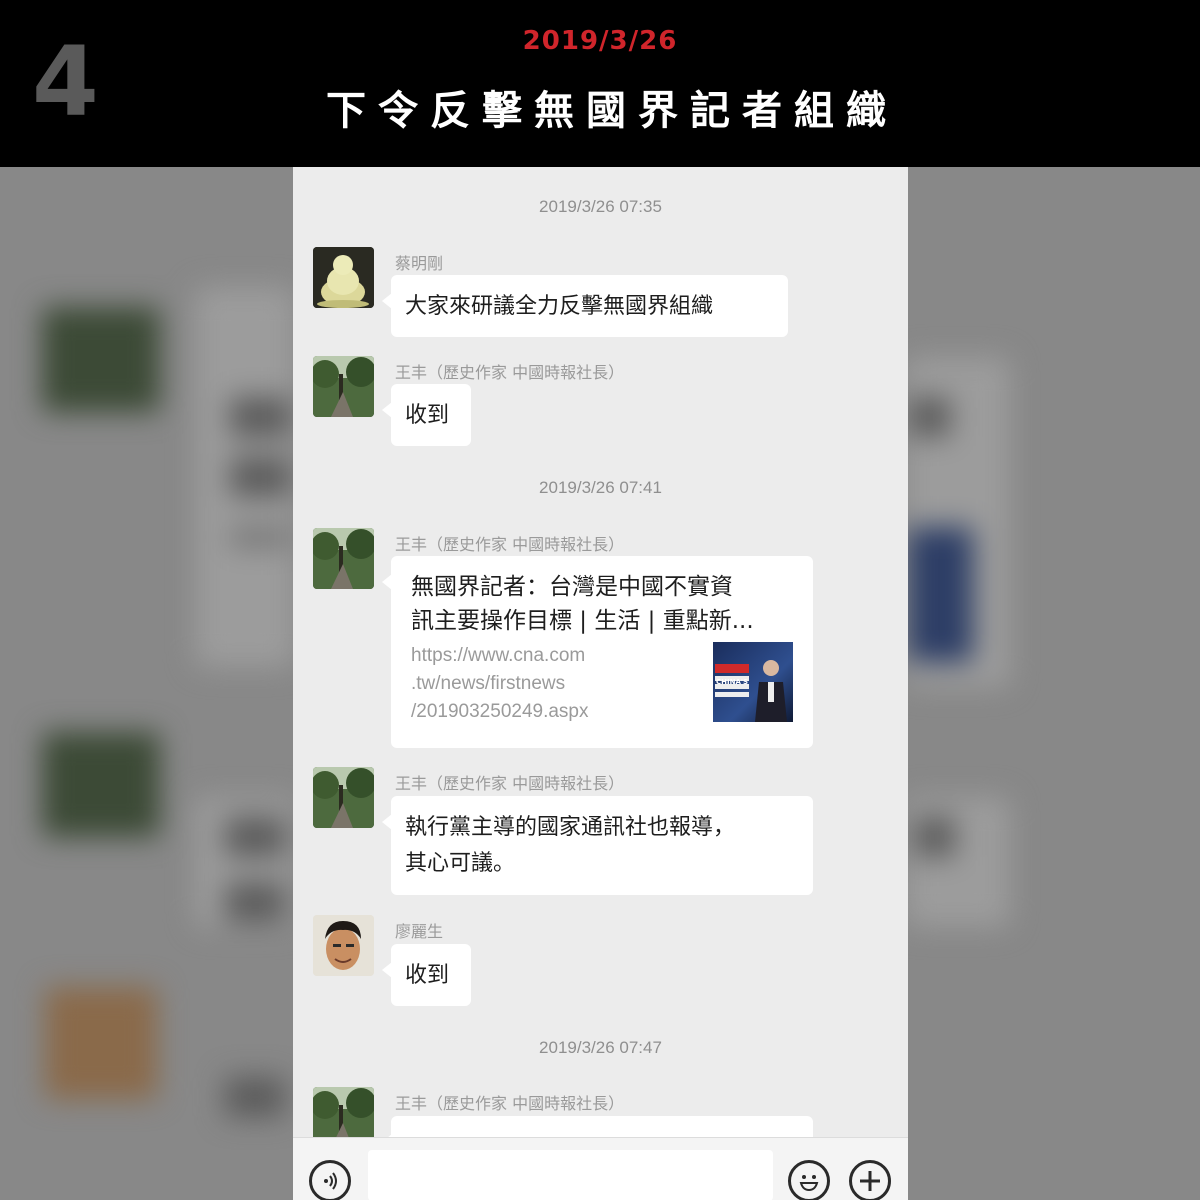 This screenshot has height=1200, width=1200. I want to click on plus-icon, so click(870, 1181).